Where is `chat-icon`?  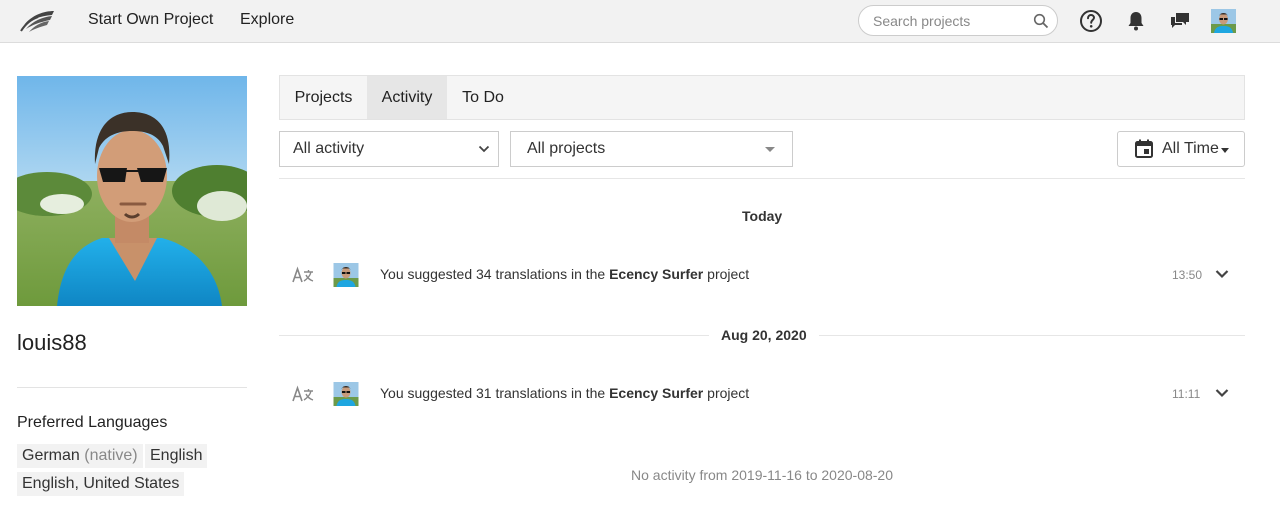 chat-icon is located at coordinates (1180, 21).